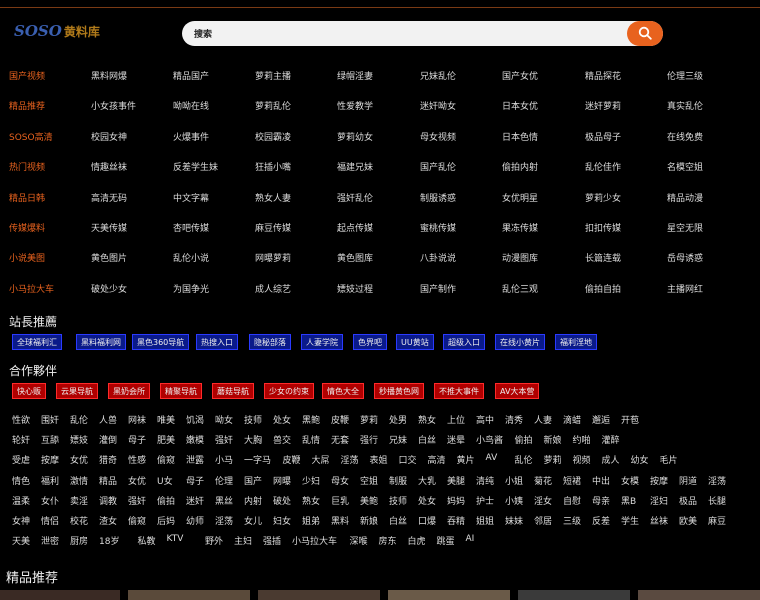 The image size is (760, 600). What do you see at coordinates (355, 227) in the screenshot?
I see `nav-sub-link: 起点传媒` at bounding box center [355, 227].